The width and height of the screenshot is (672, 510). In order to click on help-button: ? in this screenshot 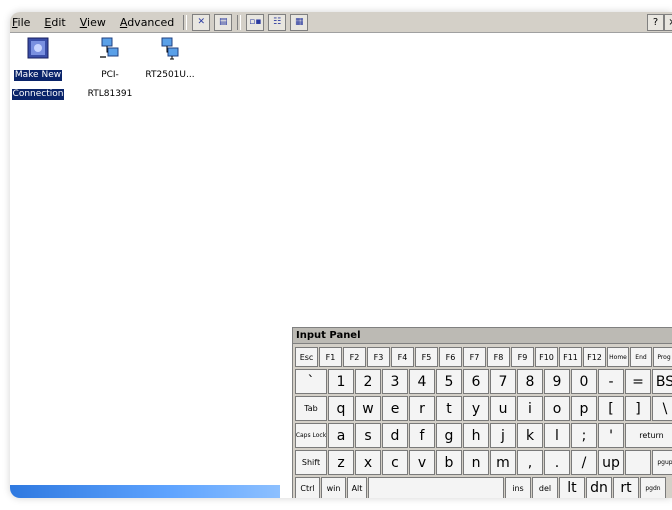, I will do `click(655, 22)`.